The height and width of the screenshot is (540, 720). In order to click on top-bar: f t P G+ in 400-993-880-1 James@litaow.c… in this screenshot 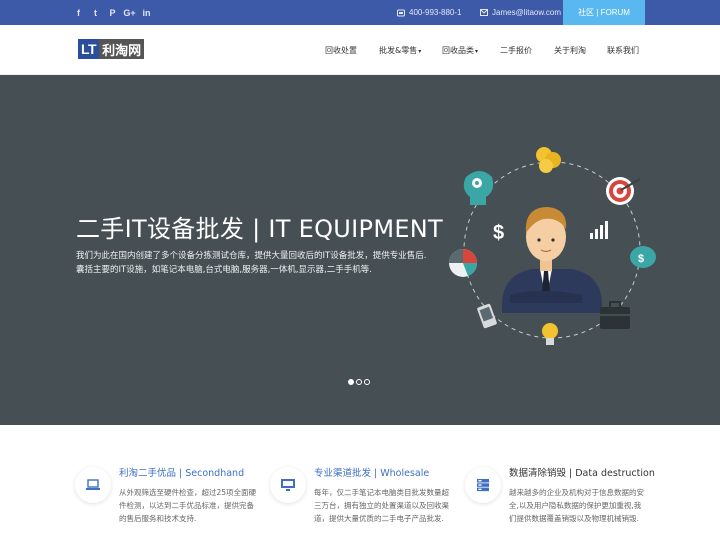, I will do `click(360, 12)`.